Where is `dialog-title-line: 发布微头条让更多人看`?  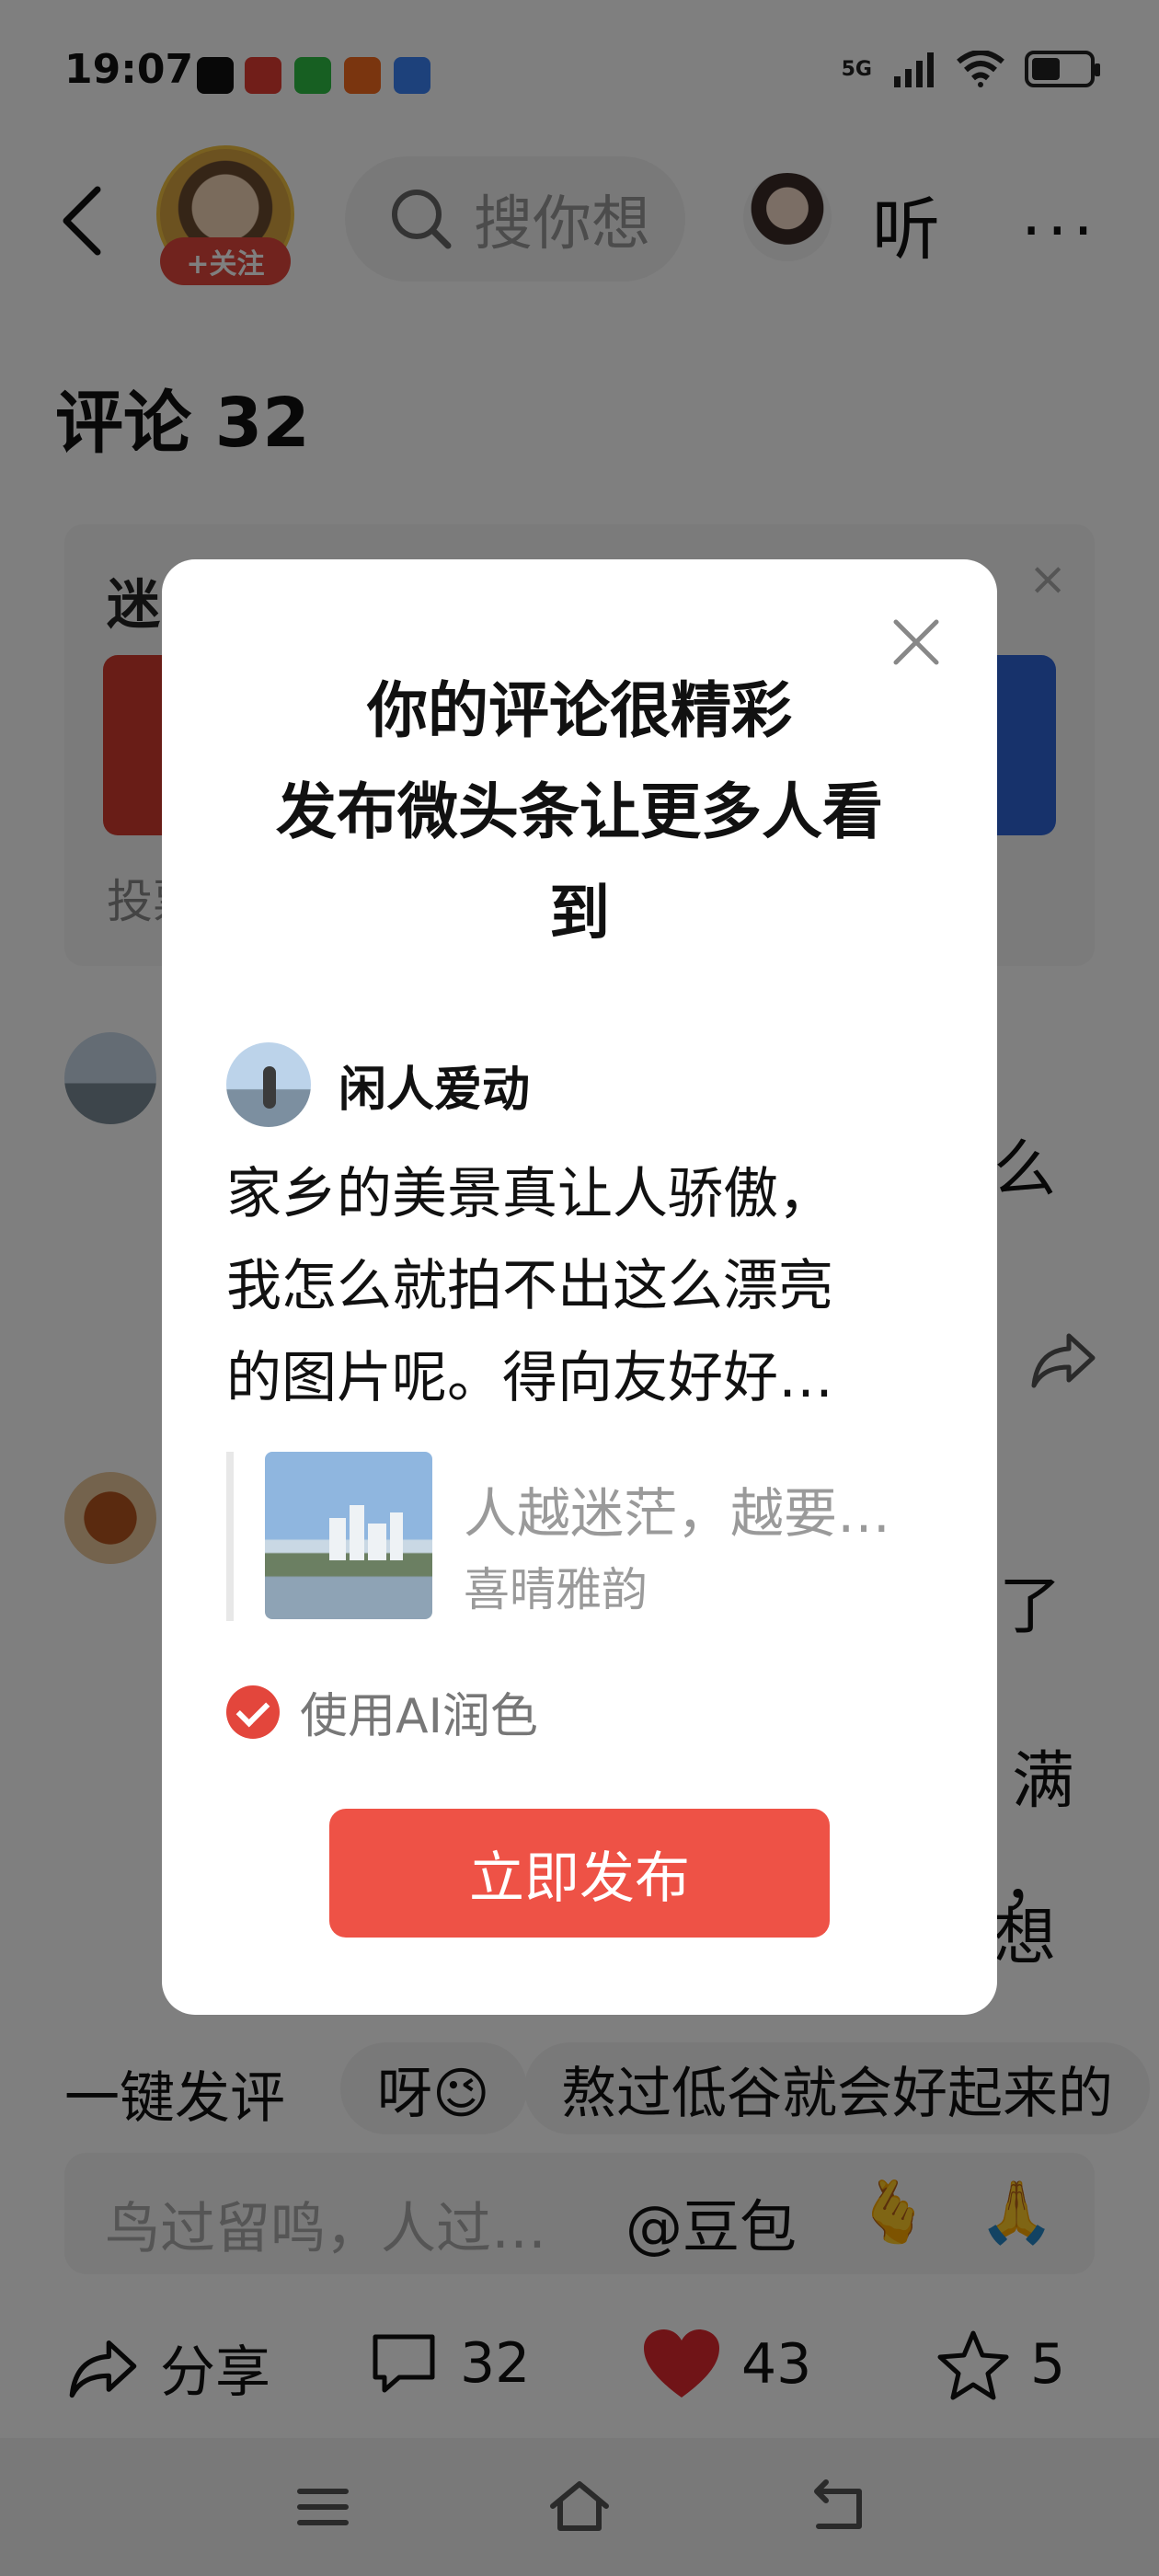
dialog-title-line: 发布微头条让更多人看 is located at coordinates (579, 811).